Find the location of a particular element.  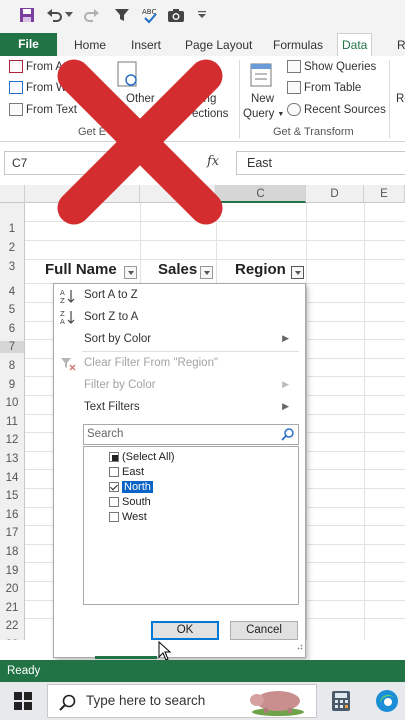

checkbox-east is located at coordinates (114, 472).